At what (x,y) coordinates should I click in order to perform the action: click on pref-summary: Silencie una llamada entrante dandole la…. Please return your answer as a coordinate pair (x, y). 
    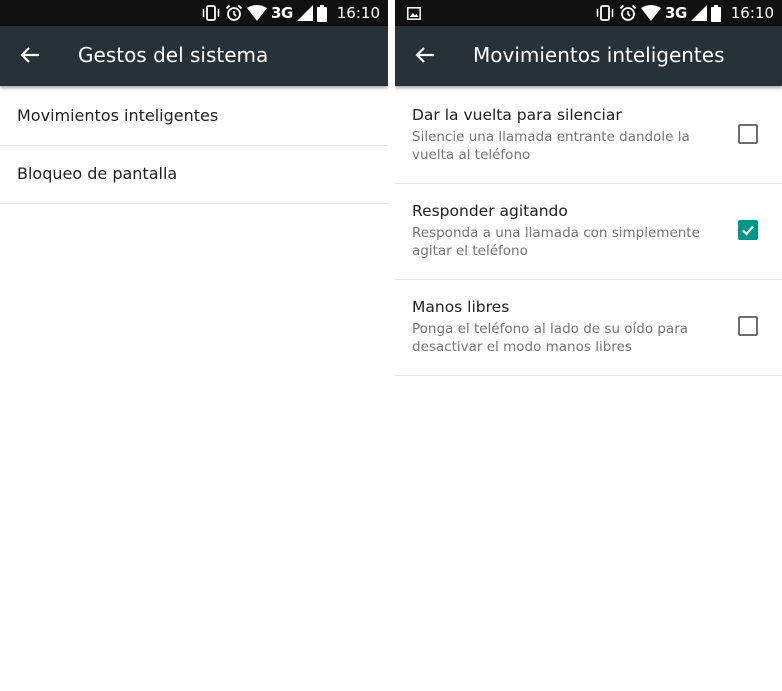
    Looking at the image, I should click on (551, 146).